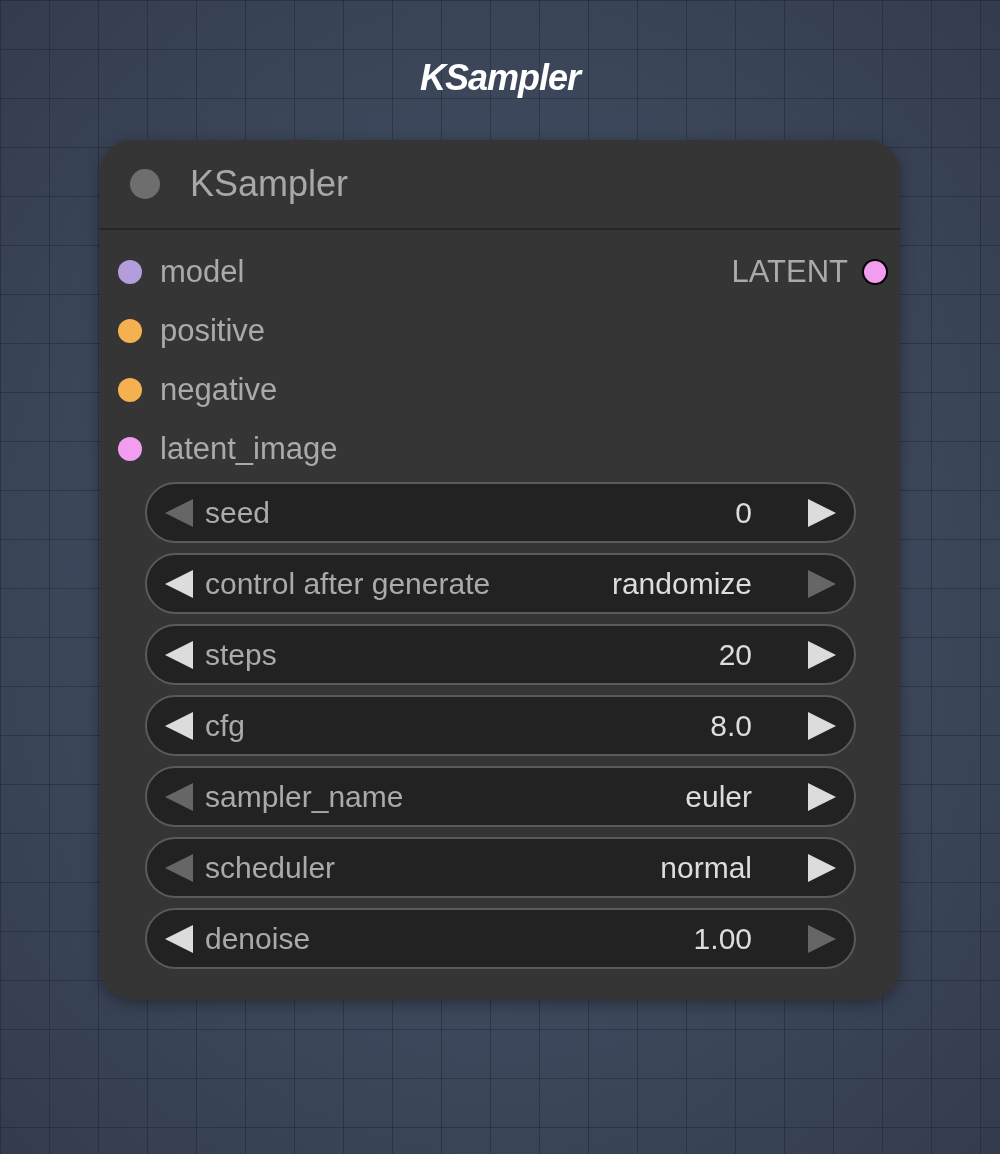 The image size is (1000, 1154). Describe the element at coordinates (722, 938) in the screenshot. I see `widget-value: 1.00` at that location.